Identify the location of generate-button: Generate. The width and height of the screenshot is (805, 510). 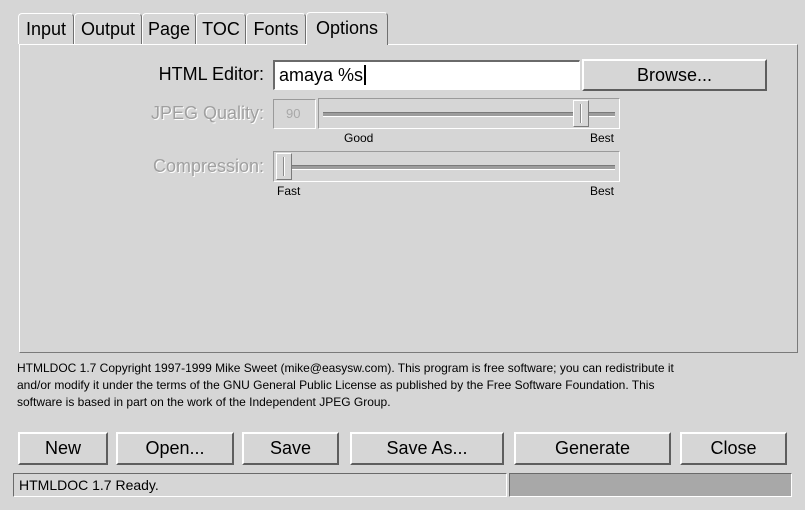
(592, 448).